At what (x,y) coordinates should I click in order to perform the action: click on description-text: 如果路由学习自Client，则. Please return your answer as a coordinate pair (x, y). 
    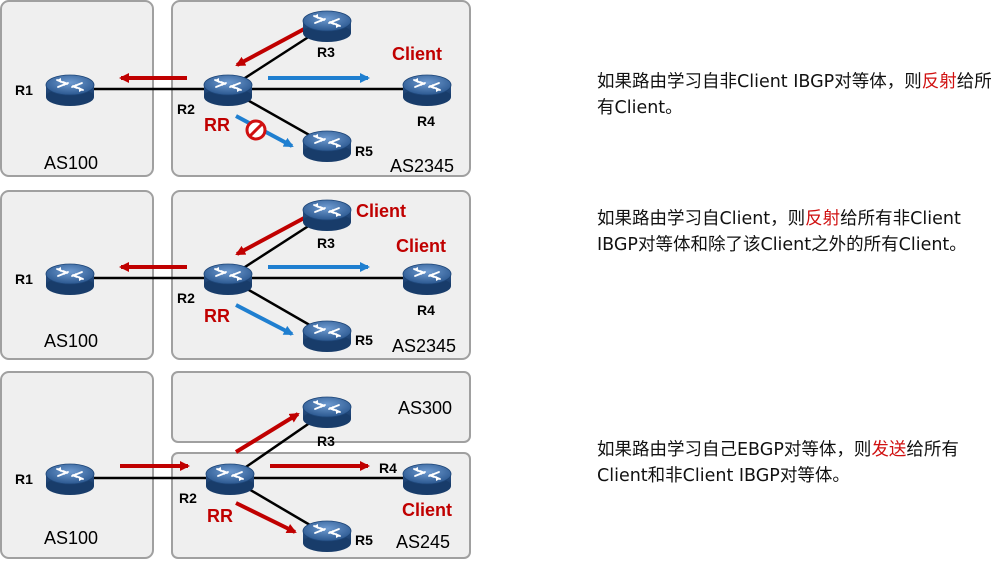
    Looking at the image, I should click on (701, 219).